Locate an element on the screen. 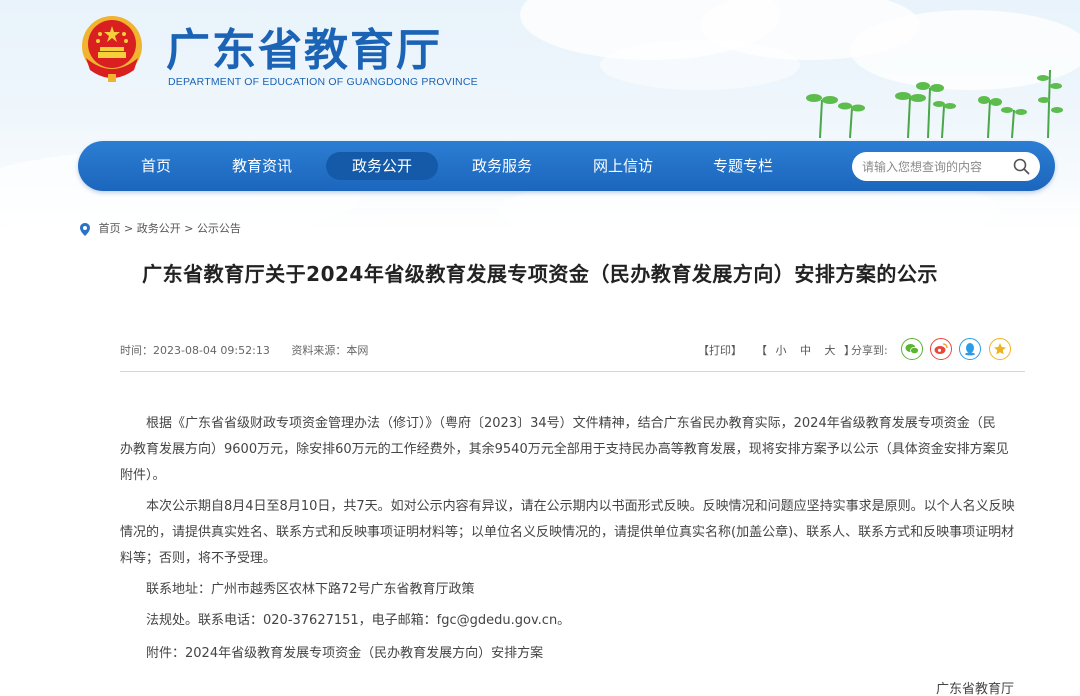 The height and width of the screenshot is (696, 1080). main-nav: 首页 教育资讯 政务公开 政务服务 网上信访 专题专栏 is located at coordinates (566, 166).